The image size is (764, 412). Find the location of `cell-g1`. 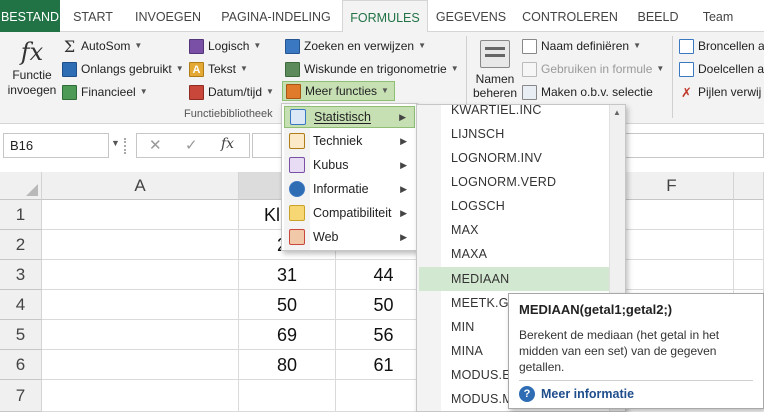

cell-g1 is located at coordinates (749, 215).